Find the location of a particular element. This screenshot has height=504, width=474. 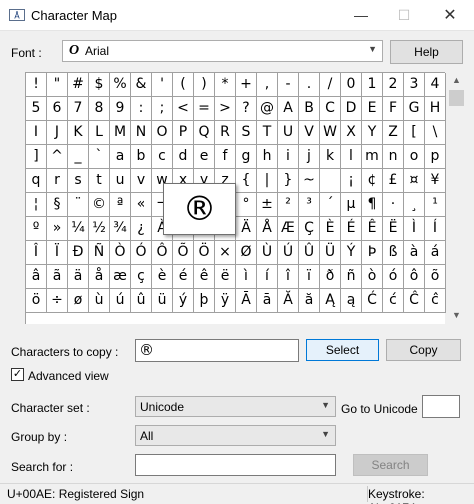

character-cell: , is located at coordinates (267, 85).